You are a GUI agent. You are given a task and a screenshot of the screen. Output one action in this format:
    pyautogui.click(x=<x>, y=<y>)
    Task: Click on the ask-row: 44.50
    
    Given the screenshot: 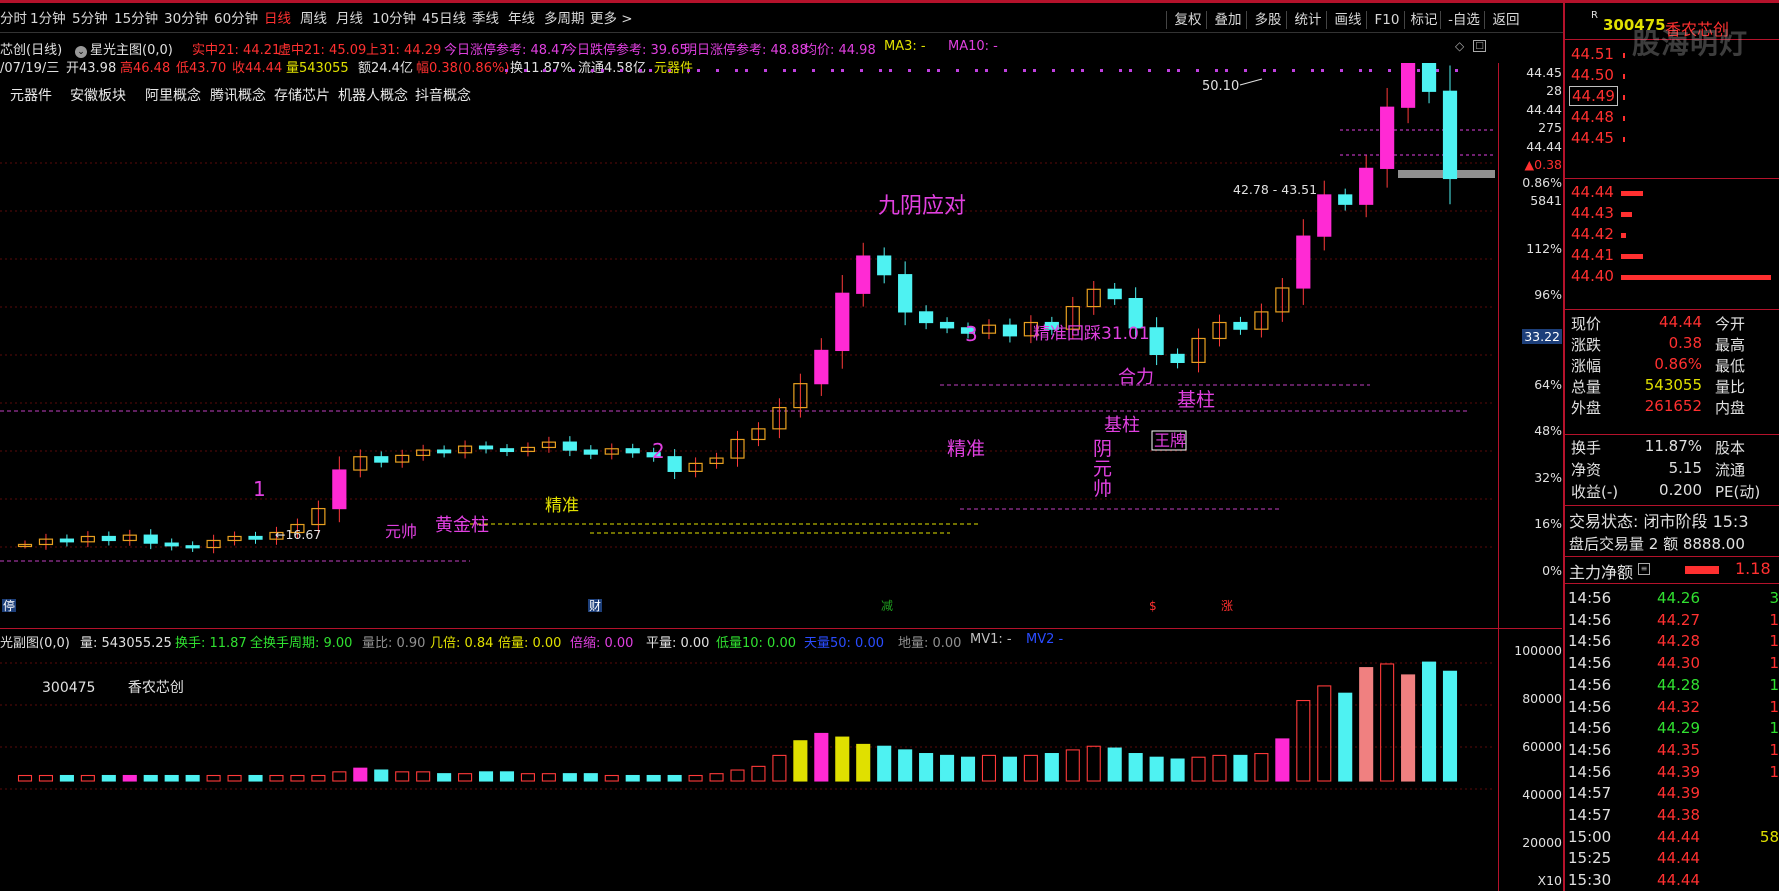 What is the action you would take?
    pyautogui.click(x=1667, y=76)
    